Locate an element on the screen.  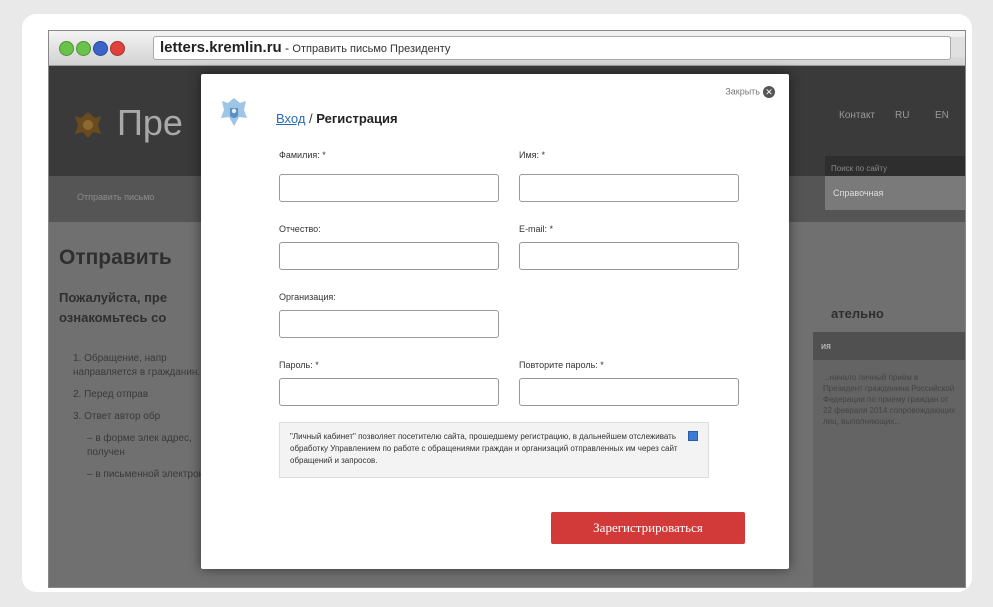
modal-title: Вход / Регистрация is located at coordinates (337, 118).